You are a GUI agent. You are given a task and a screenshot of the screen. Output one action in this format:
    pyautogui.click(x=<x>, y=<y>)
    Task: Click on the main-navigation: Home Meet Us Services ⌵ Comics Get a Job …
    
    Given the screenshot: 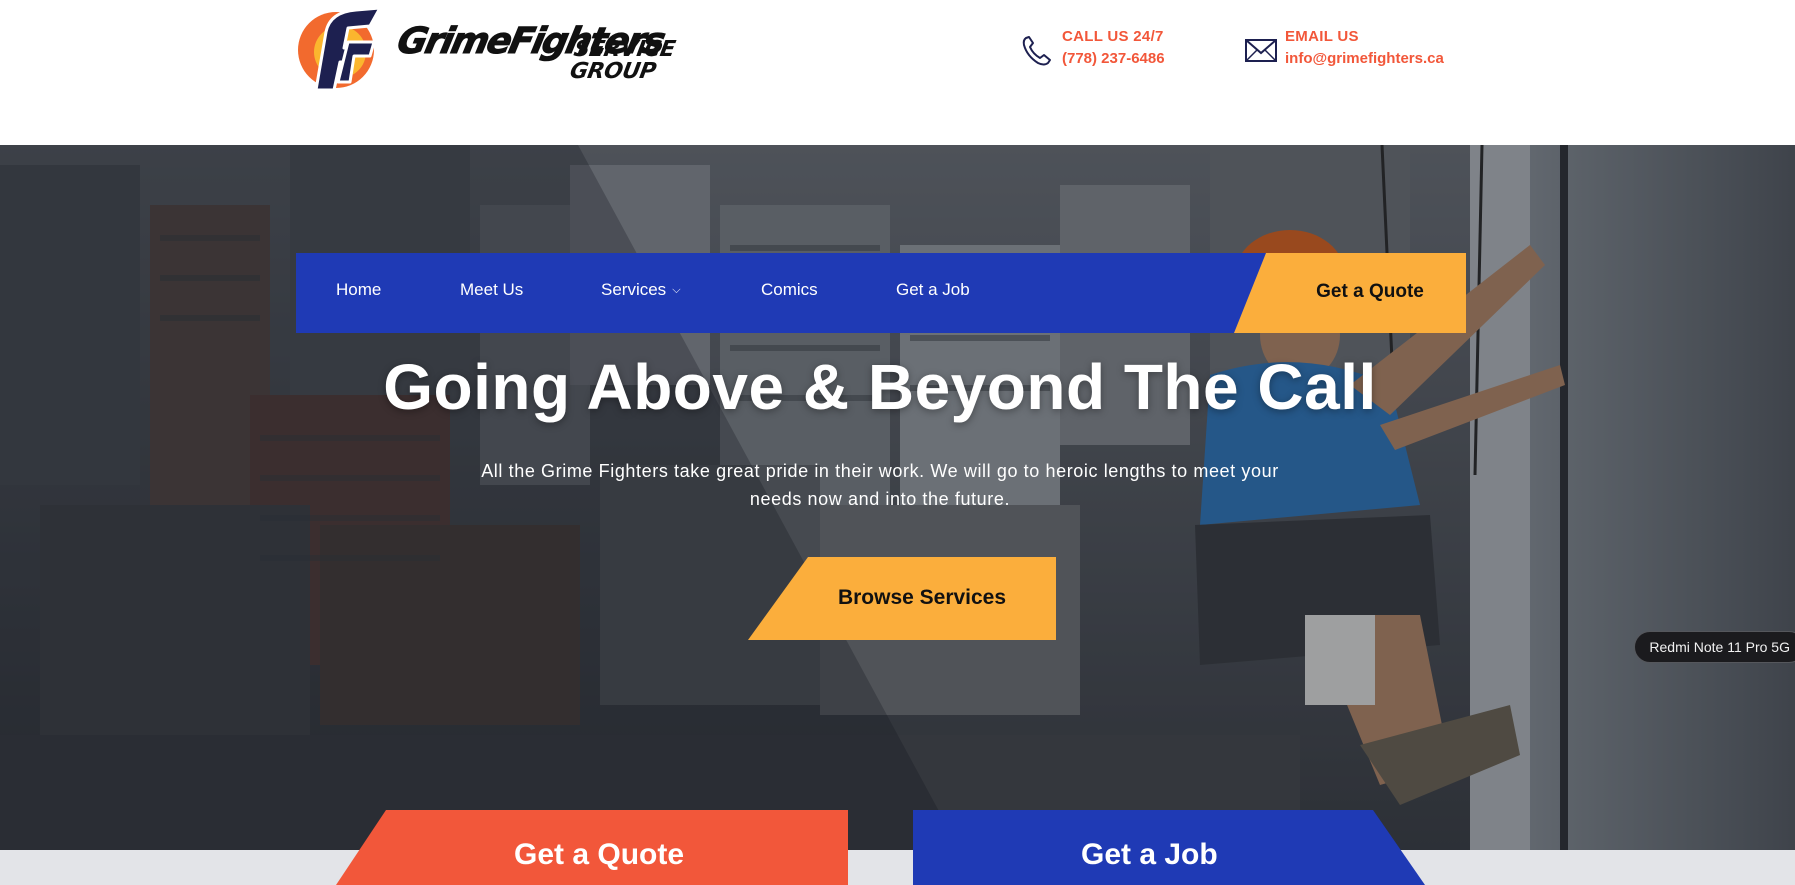 What is the action you would take?
    pyautogui.click(x=881, y=293)
    